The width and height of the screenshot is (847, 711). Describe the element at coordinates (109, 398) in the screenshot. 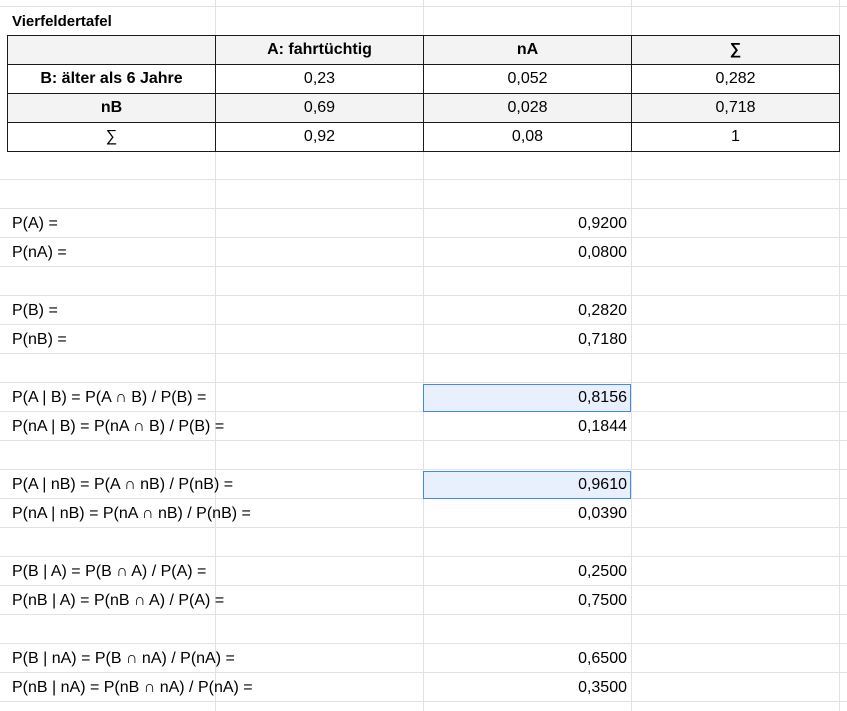

I see `probability-label: P(A | B) = P(A ∩ B) / P(B) =` at that location.